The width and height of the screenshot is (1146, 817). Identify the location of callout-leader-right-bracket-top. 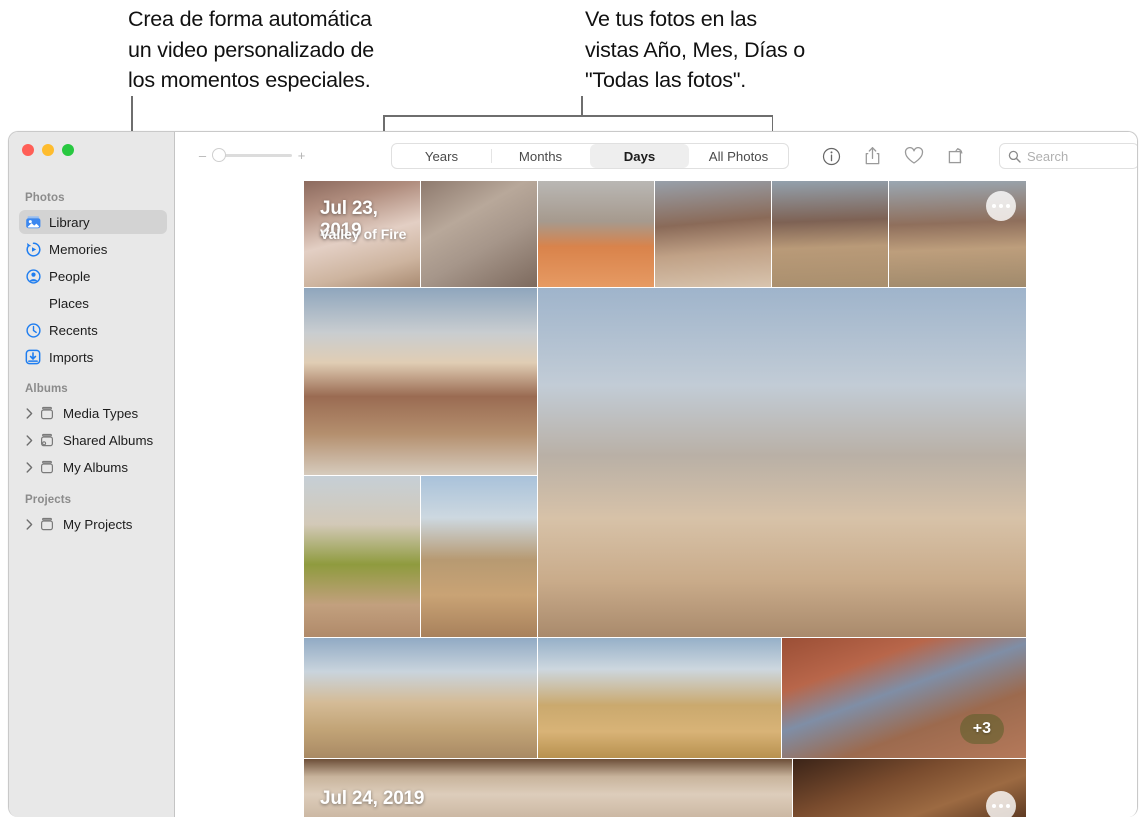
(578, 116).